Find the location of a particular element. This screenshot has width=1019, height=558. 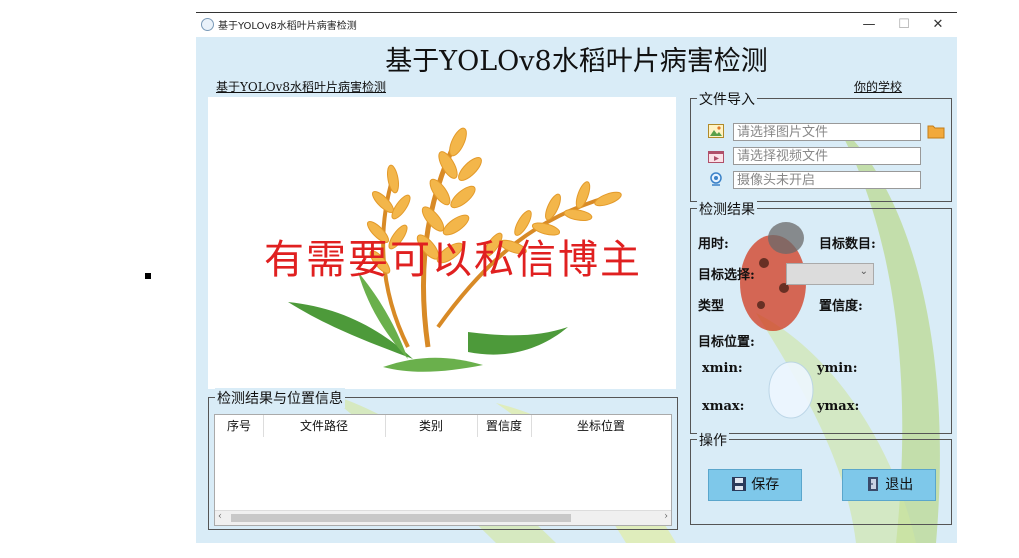

column-header: 序号 is located at coordinates (239, 426).